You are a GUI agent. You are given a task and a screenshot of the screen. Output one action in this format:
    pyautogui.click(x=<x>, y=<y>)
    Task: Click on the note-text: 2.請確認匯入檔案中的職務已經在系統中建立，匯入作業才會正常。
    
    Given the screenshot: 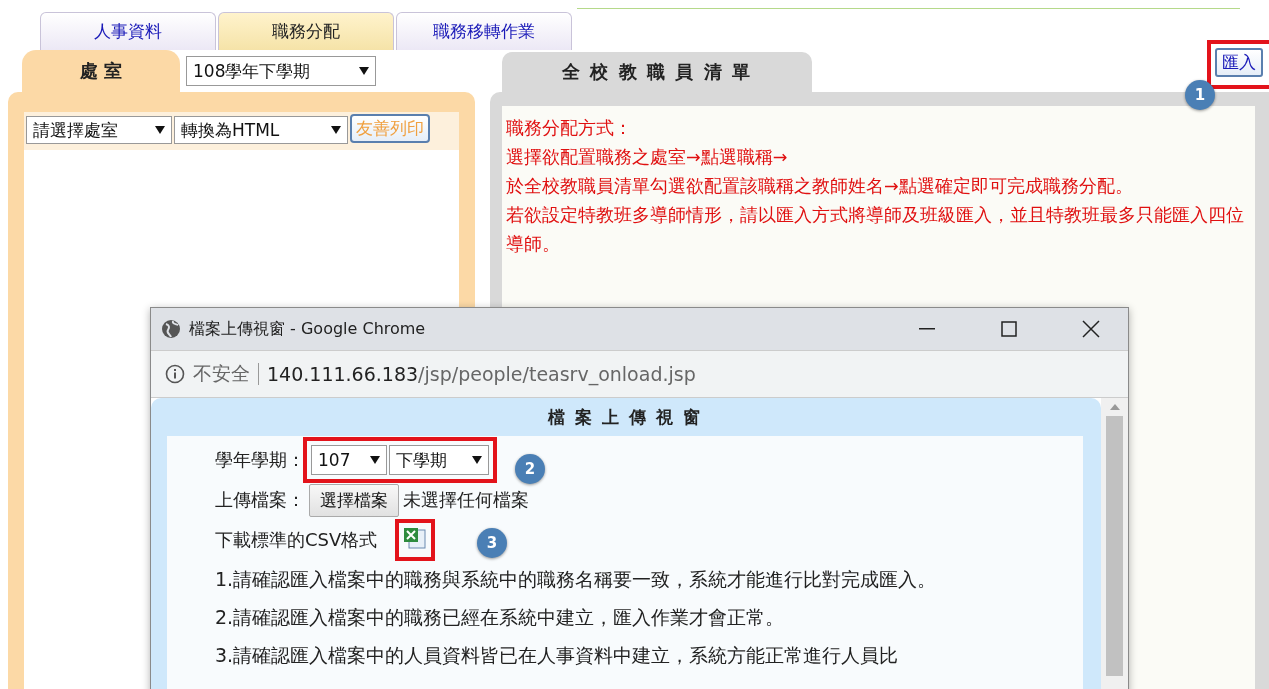 What is the action you would take?
    pyautogui.click(x=500, y=617)
    